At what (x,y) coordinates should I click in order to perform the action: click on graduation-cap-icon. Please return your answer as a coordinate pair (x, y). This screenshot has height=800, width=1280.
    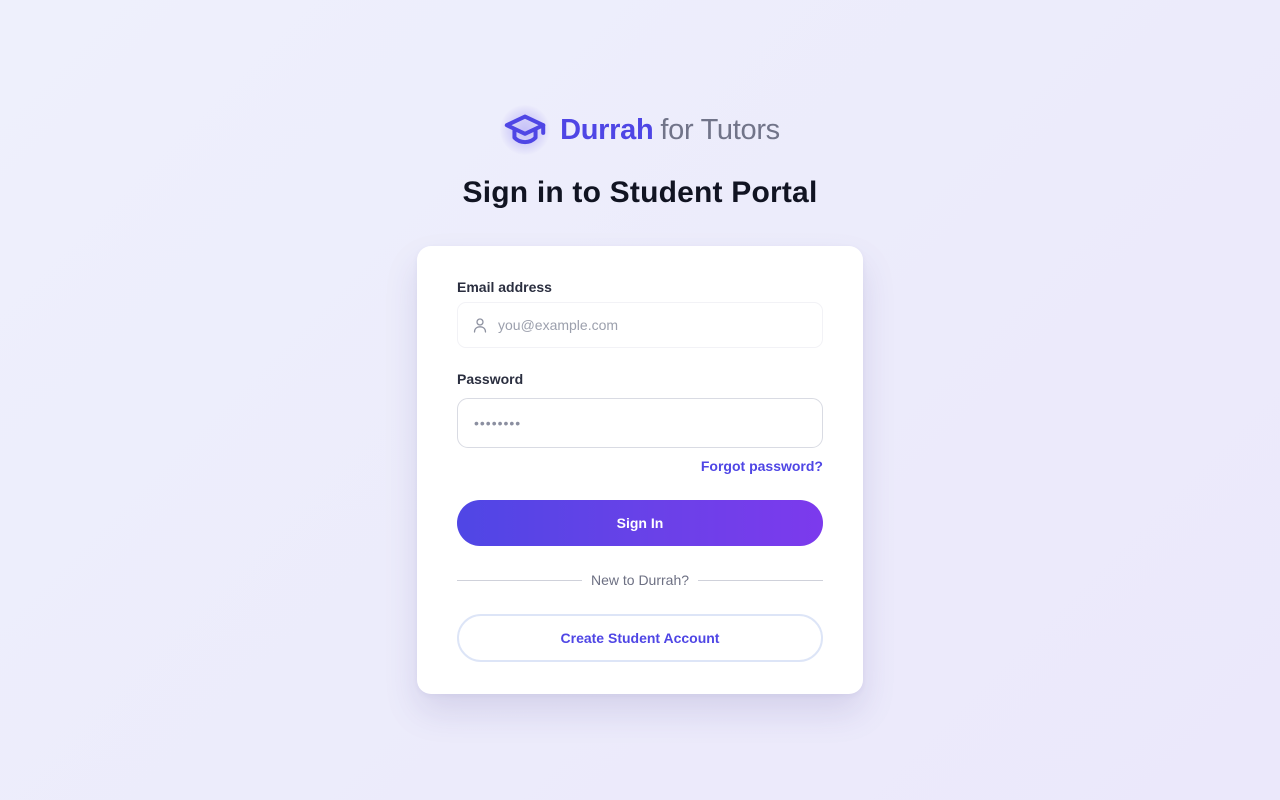
    Looking at the image, I should click on (525, 130).